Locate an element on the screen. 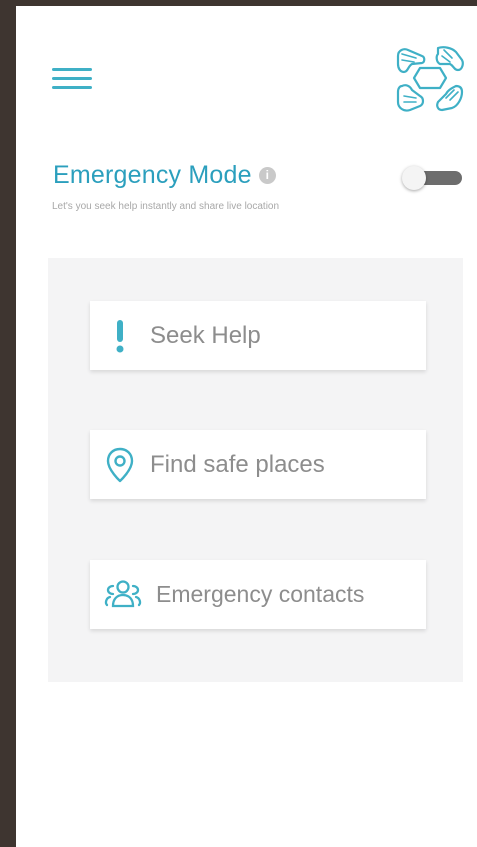 The image size is (477, 847). emergency-mode-toggle is located at coordinates (433, 178).